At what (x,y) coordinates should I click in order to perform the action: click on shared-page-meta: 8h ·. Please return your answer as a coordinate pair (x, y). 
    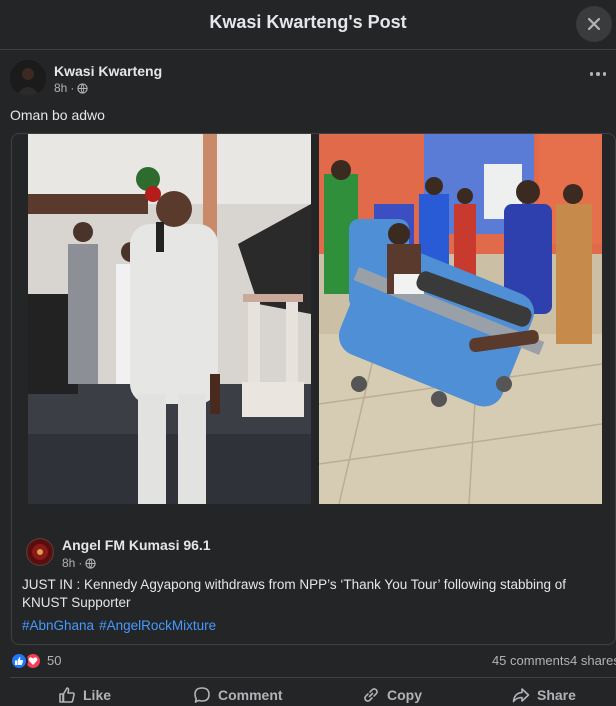
    Looking at the image, I should click on (79, 563).